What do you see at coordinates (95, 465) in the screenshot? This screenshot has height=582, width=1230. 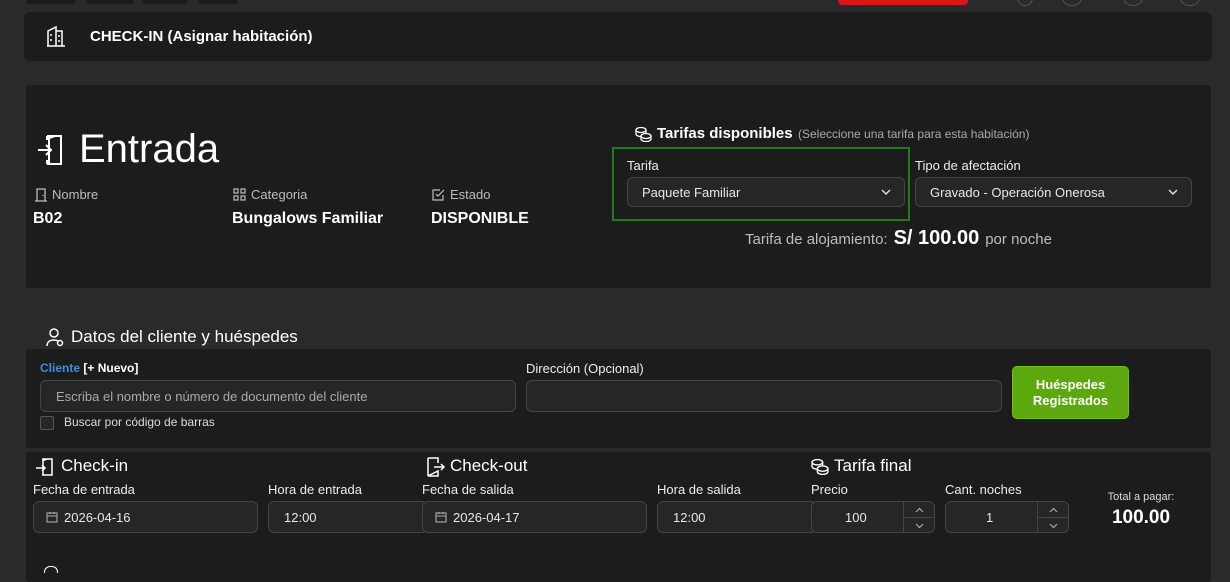 I see `checkin-title: Check-in` at bounding box center [95, 465].